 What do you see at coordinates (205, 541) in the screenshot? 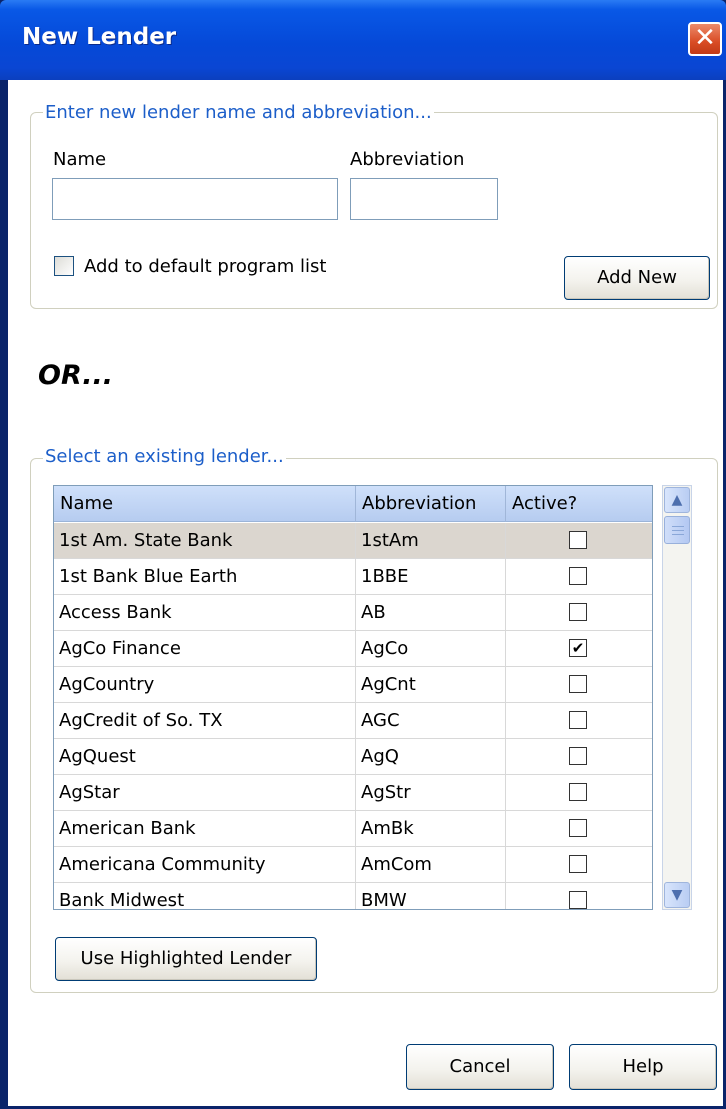
I see `lender-name-cell: 1st Am. State Bank` at bounding box center [205, 541].